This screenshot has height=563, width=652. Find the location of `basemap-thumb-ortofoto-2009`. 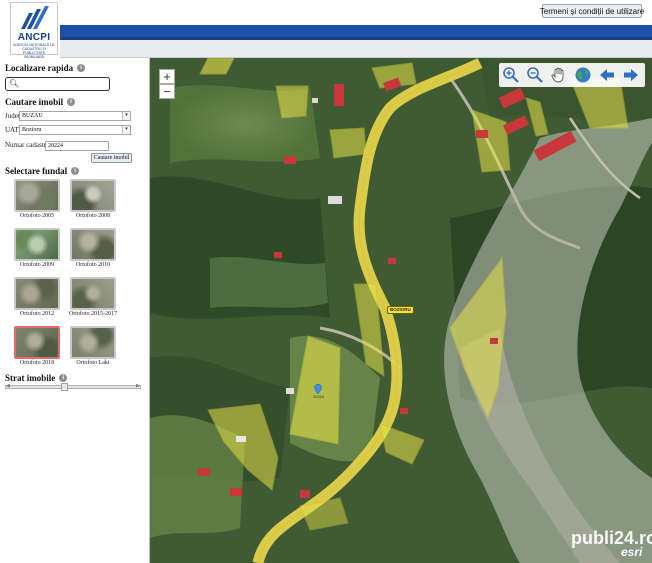

basemap-thumb-ortofoto-2009 is located at coordinates (37, 244).